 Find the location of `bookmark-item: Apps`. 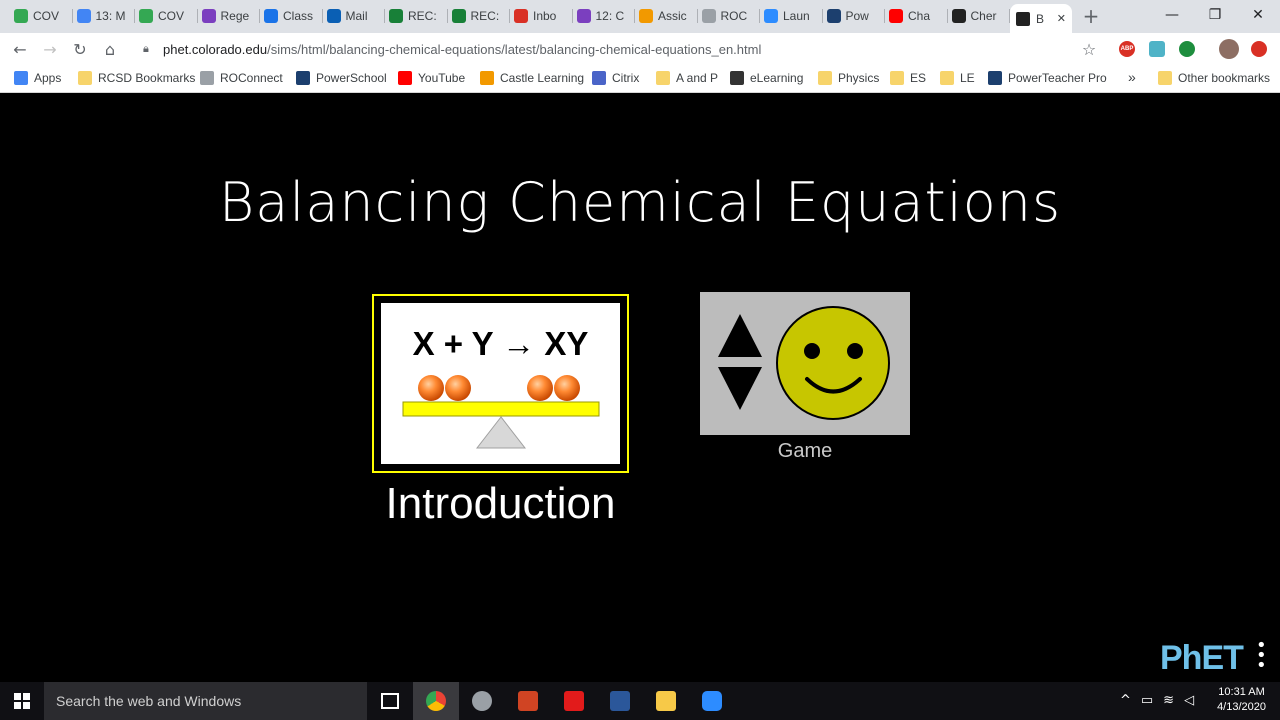

bookmark-item: Apps is located at coordinates (37, 78).